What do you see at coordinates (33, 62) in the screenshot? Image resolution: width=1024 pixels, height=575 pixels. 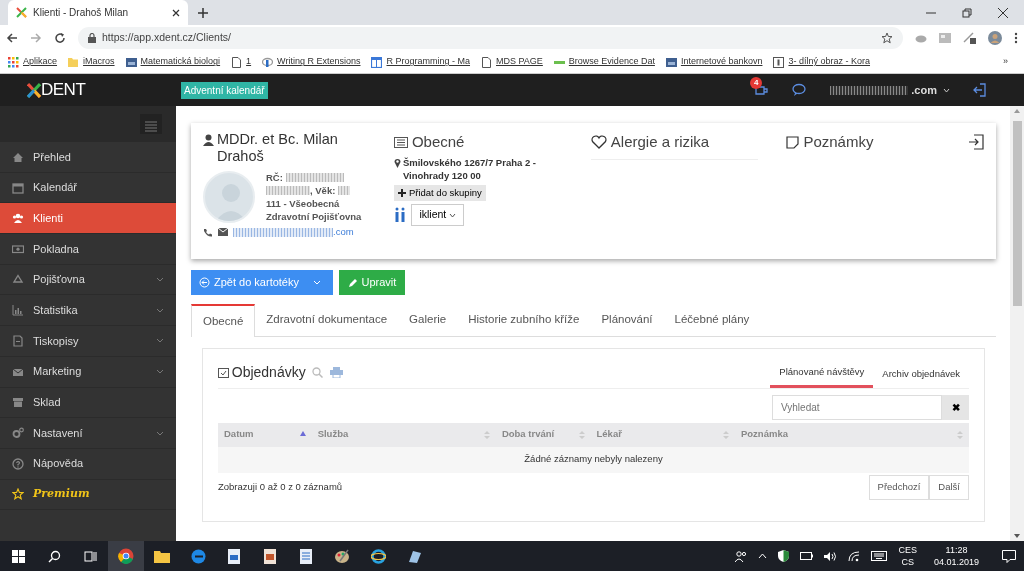 I see `bookmark: Aplikace` at bounding box center [33, 62].